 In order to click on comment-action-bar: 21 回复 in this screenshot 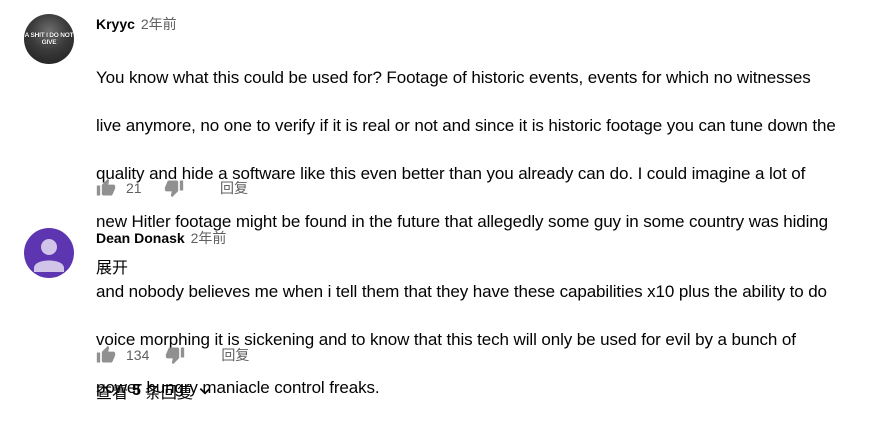, I will do `click(172, 188)`.